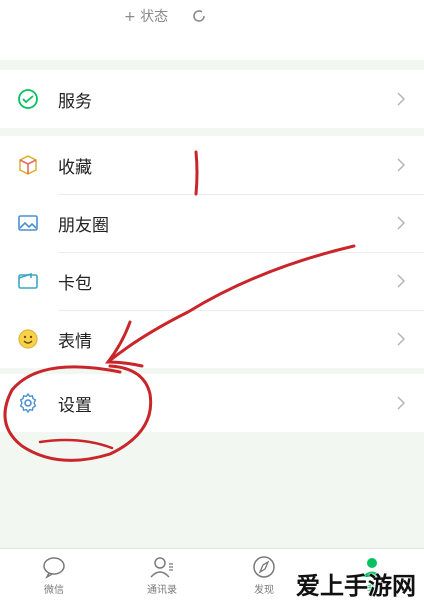 The image size is (424, 601). I want to click on compass-icon, so click(264, 567).